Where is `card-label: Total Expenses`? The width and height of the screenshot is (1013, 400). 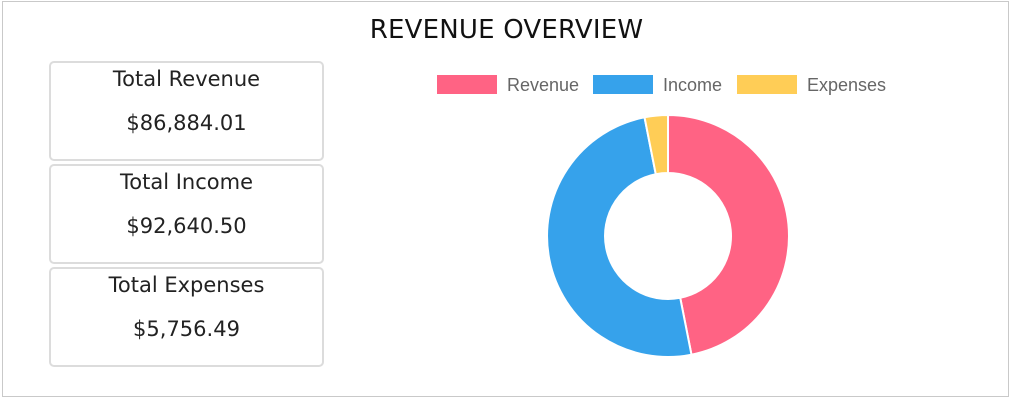
card-label: Total Expenses is located at coordinates (186, 285).